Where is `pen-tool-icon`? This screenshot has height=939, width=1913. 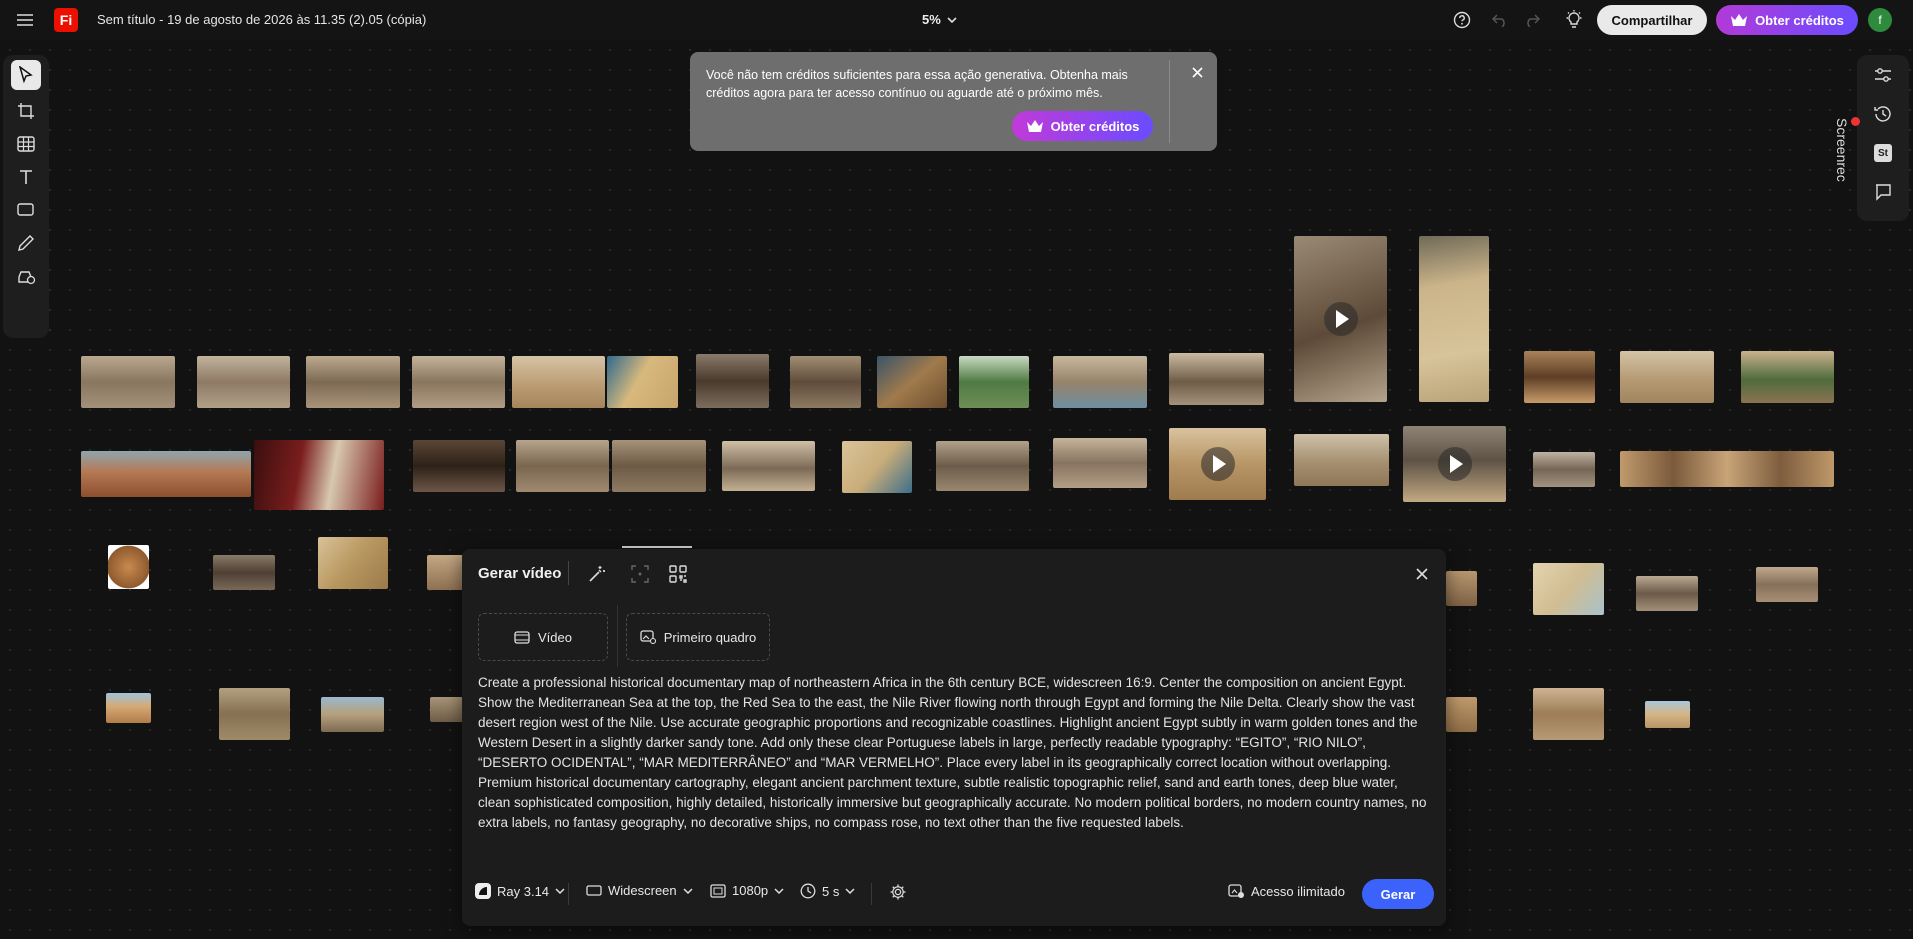 pen-tool-icon is located at coordinates (26, 243).